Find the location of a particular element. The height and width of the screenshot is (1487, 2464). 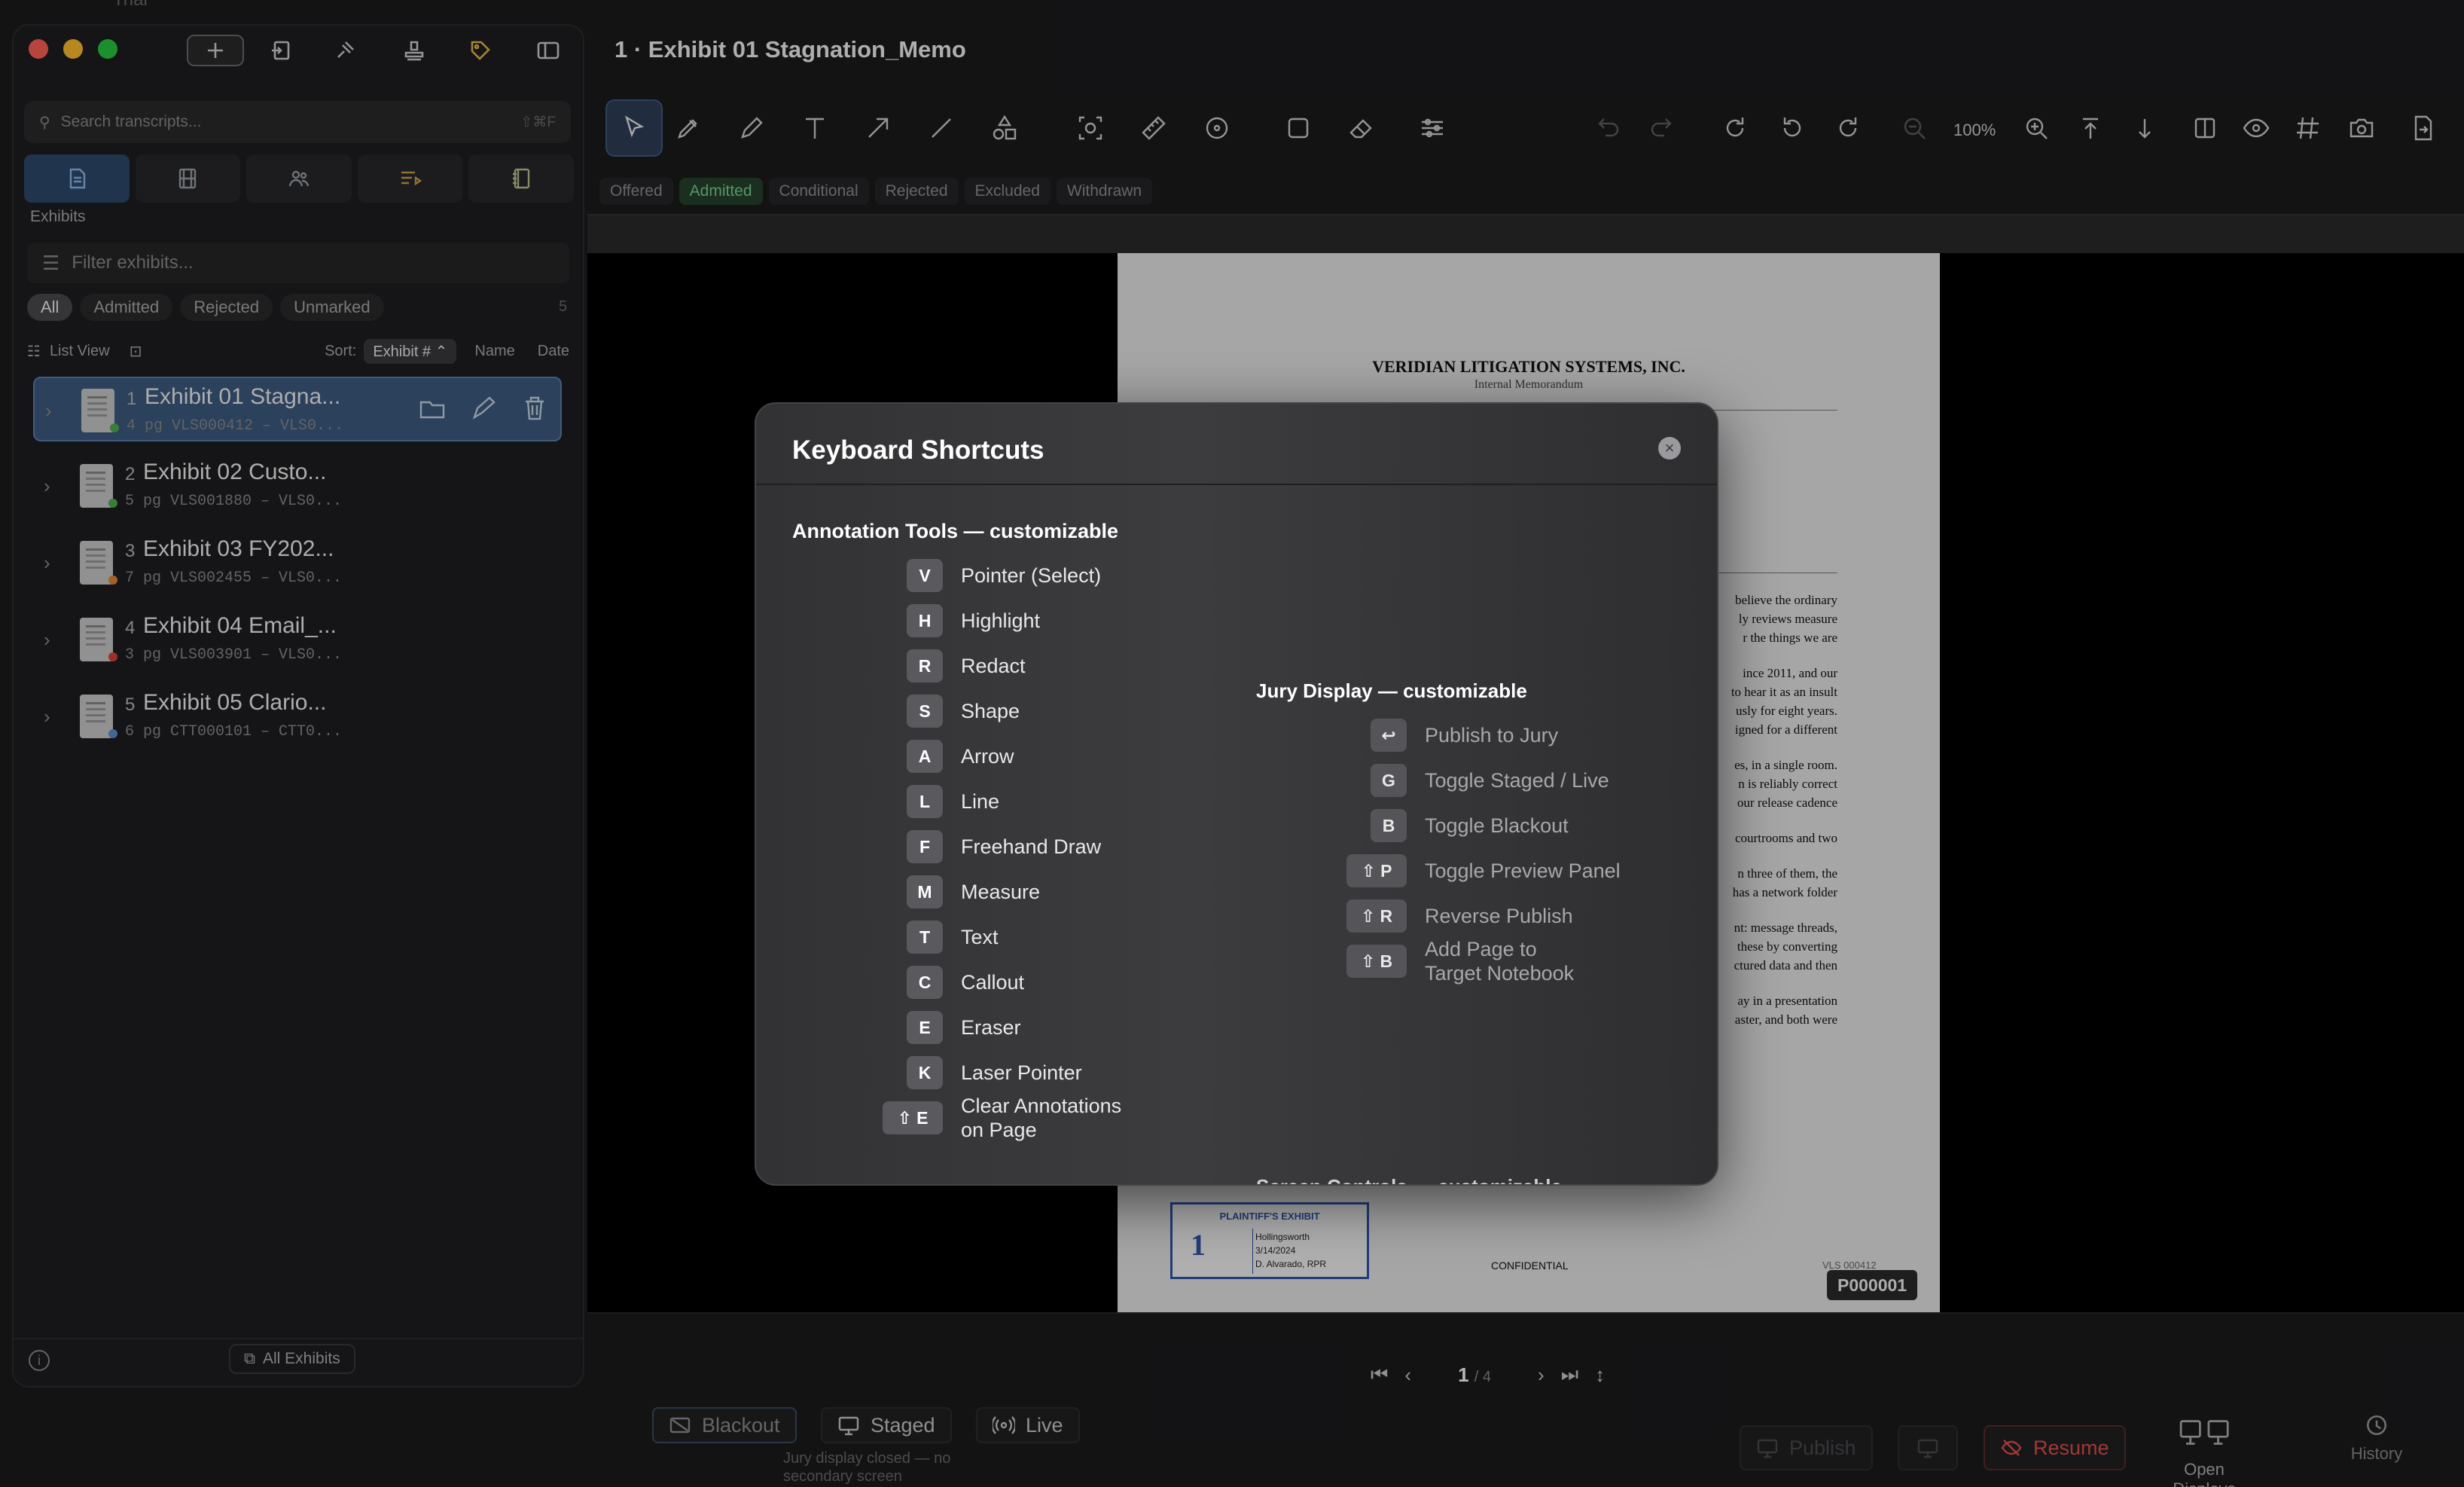

shortcut-key: M is located at coordinates (925, 892).